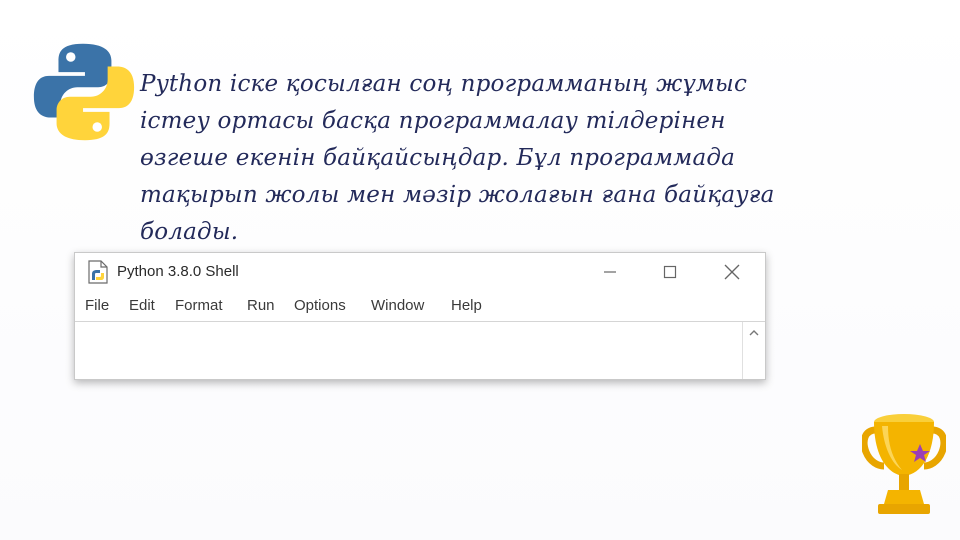 This screenshot has height=540, width=960. I want to click on python-file-icon, so click(98, 272).